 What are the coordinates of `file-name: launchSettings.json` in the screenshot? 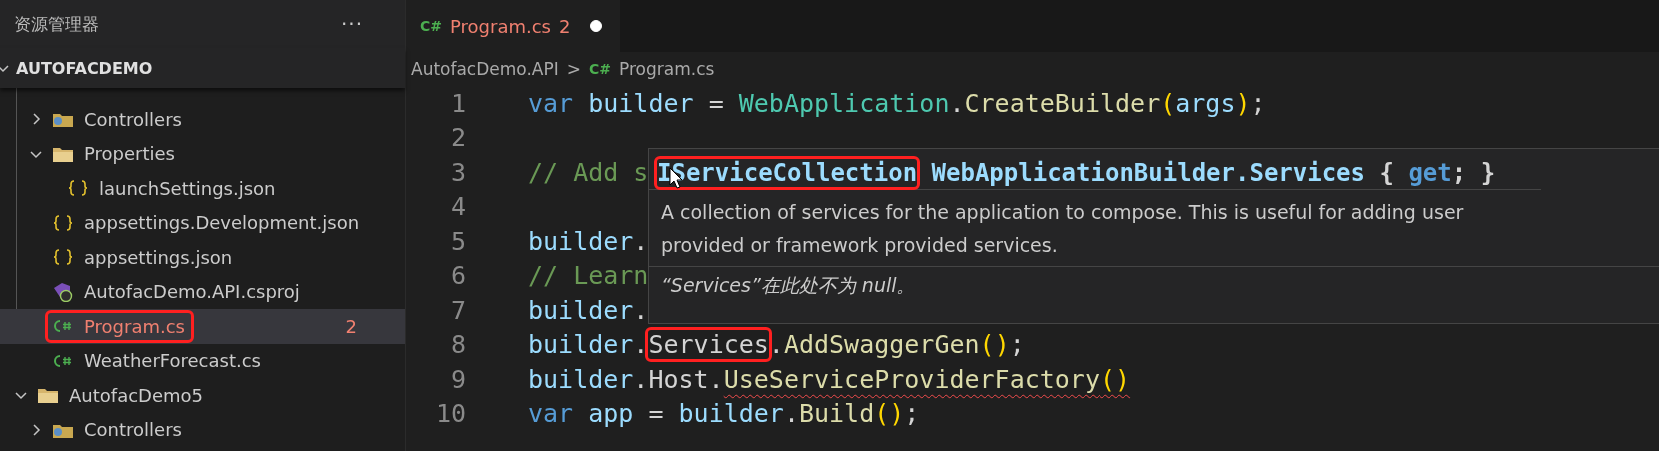 It's located at (187, 188).